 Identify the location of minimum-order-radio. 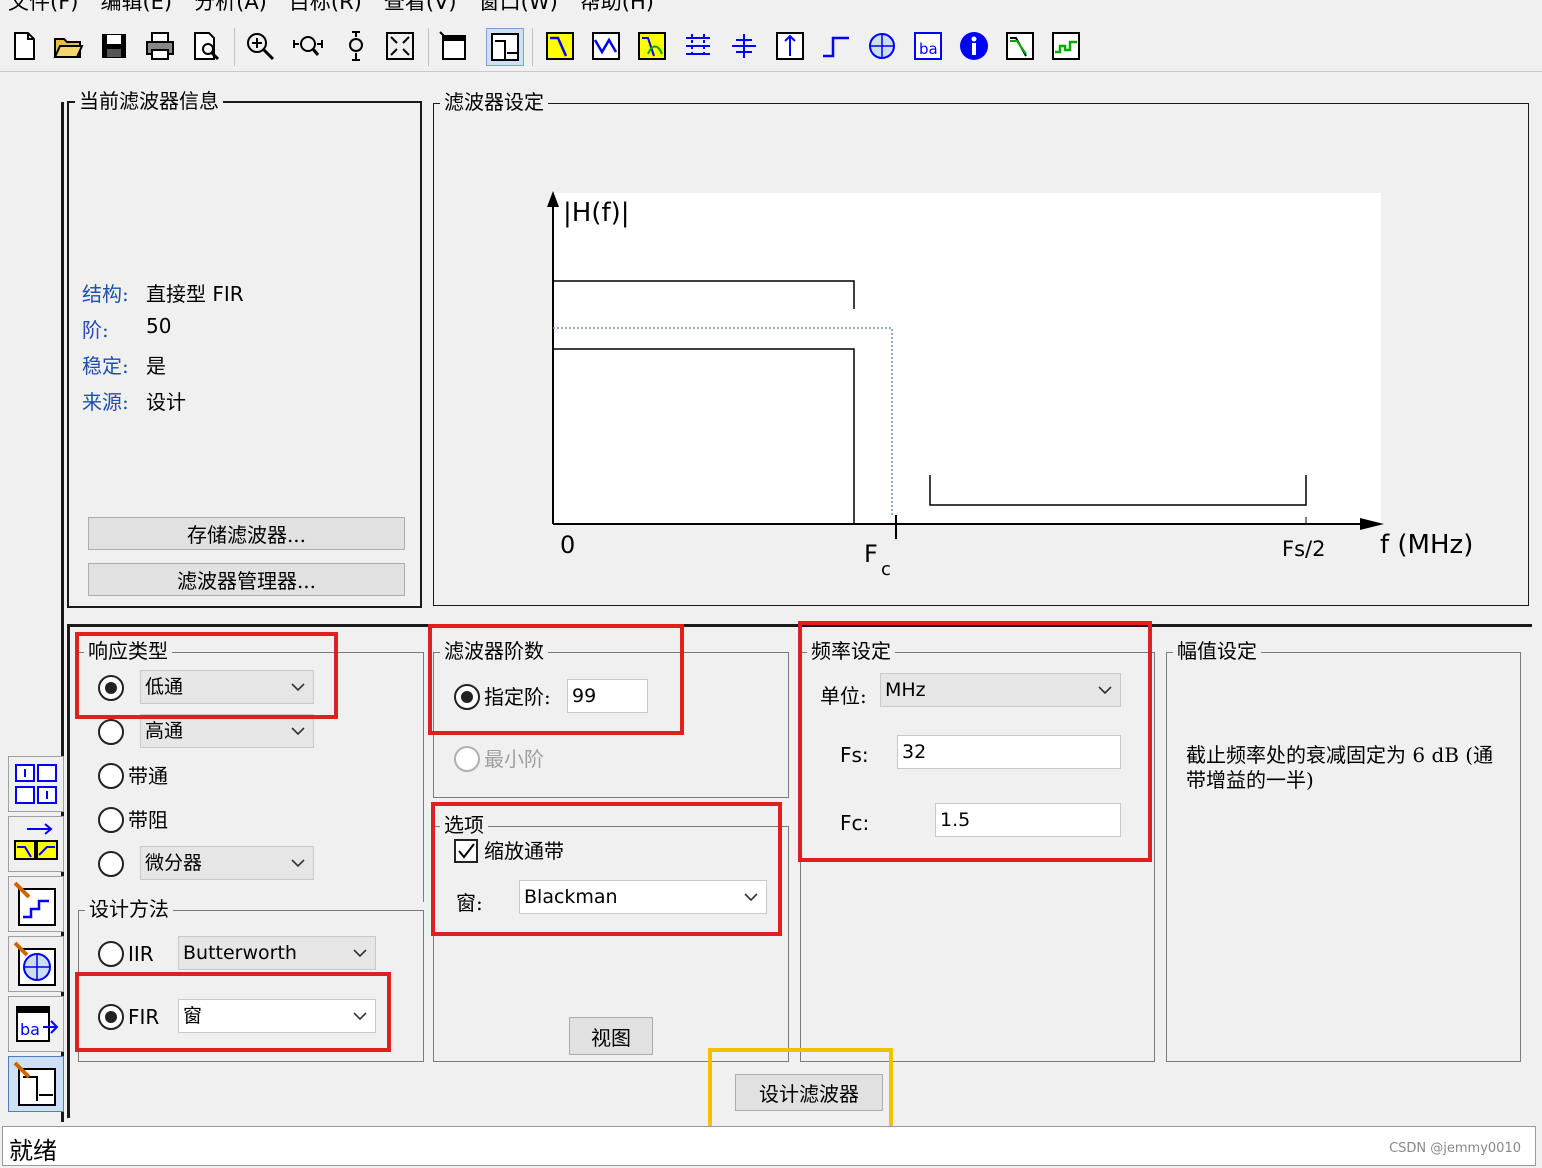
(467, 759).